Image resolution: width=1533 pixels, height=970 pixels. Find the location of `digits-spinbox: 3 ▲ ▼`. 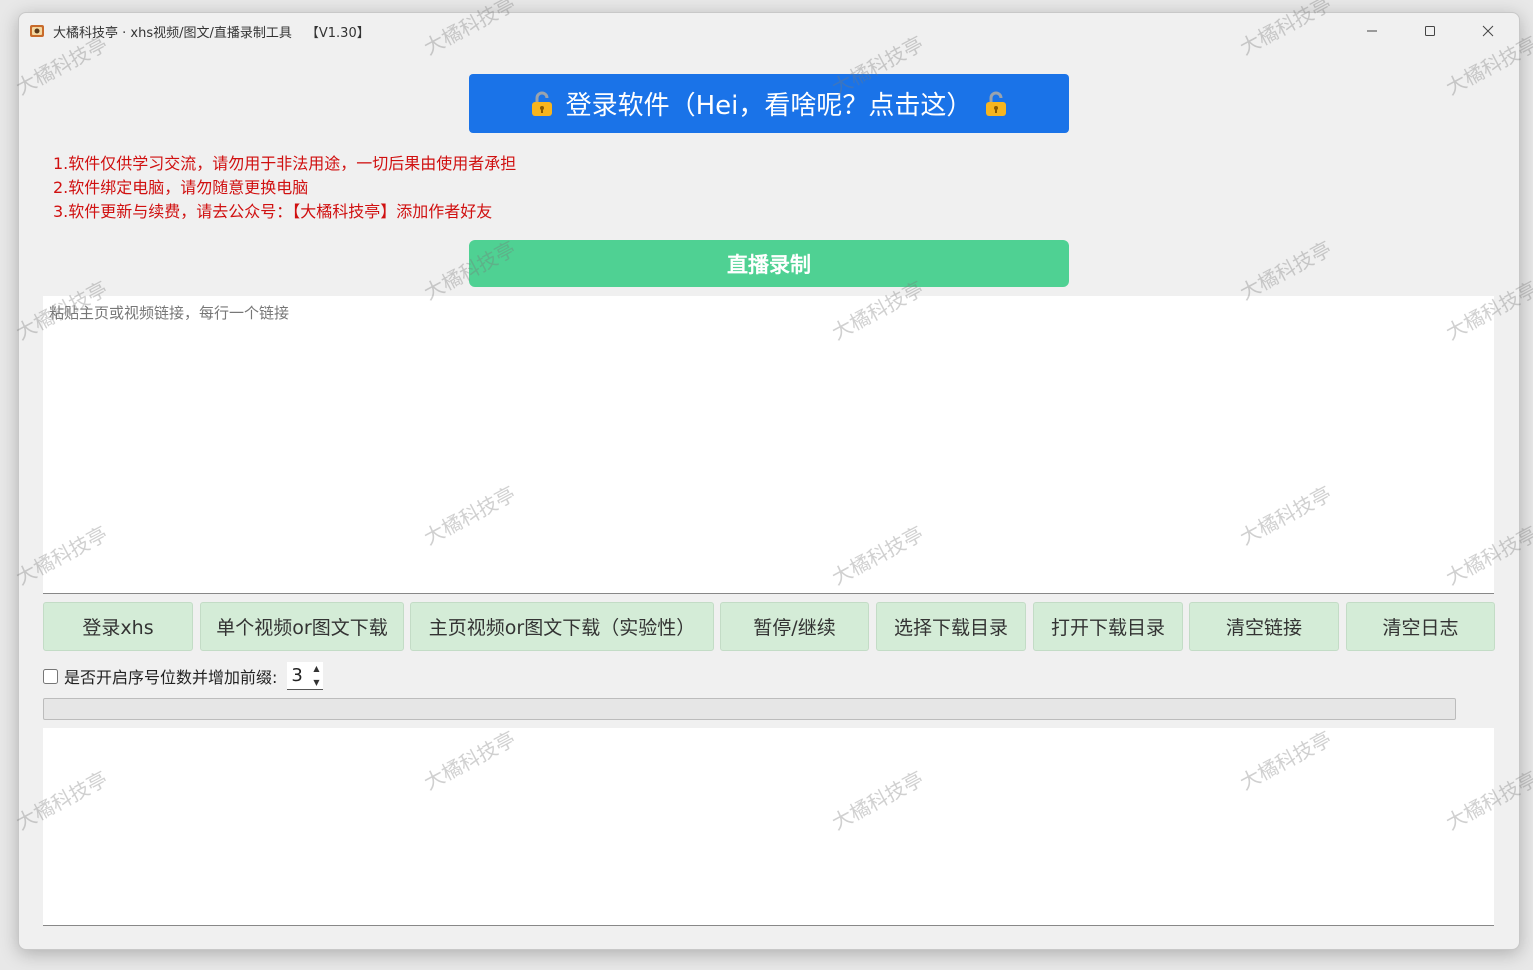

digits-spinbox: 3 ▲ ▼ is located at coordinates (305, 676).